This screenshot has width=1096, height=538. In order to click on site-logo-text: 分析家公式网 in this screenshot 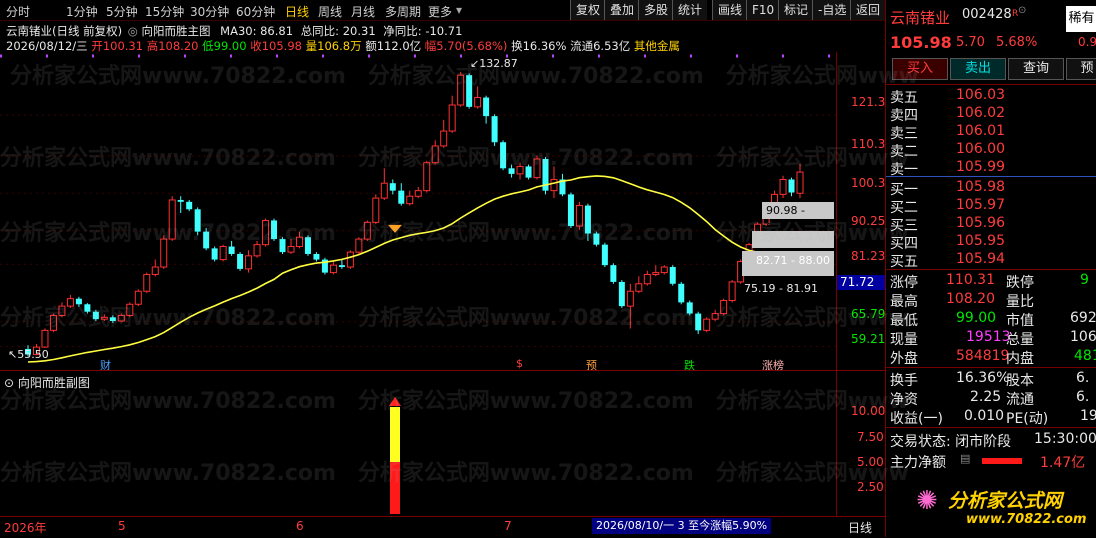, I will do `click(1005, 501)`.